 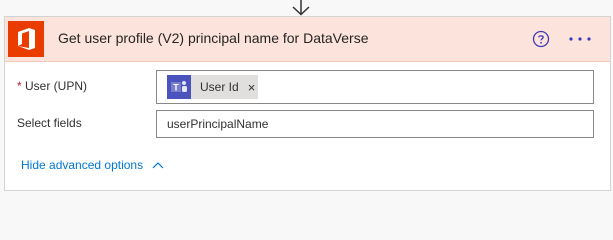 What do you see at coordinates (375, 87) in the screenshot?
I see `user-upn-input: T User Id ×` at bounding box center [375, 87].